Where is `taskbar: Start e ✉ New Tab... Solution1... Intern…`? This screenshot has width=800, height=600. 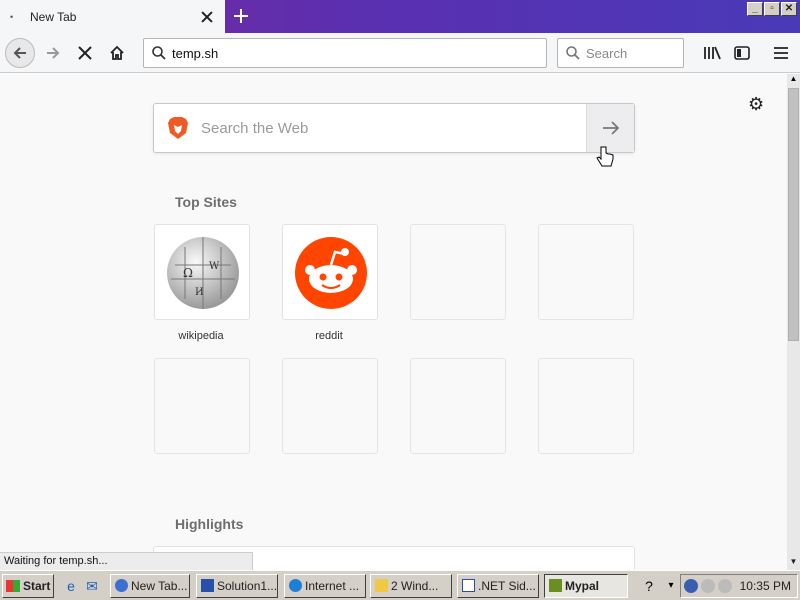
taskbar: Start e ✉ New Tab... Solution1... Intern… is located at coordinates (400, 585).